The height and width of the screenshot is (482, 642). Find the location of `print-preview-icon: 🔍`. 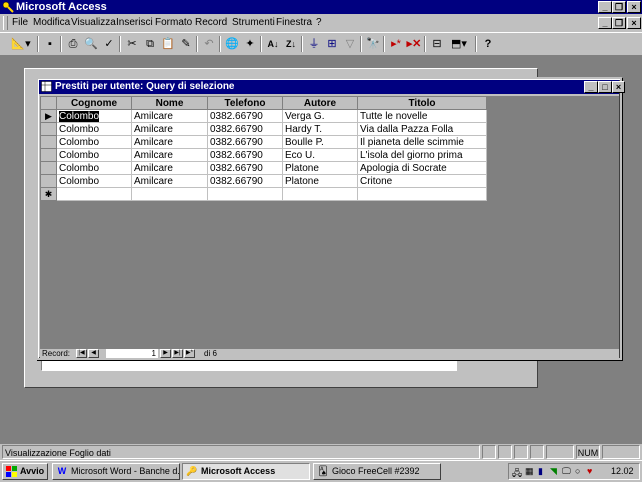

print-preview-icon: 🔍 is located at coordinates (91, 44).